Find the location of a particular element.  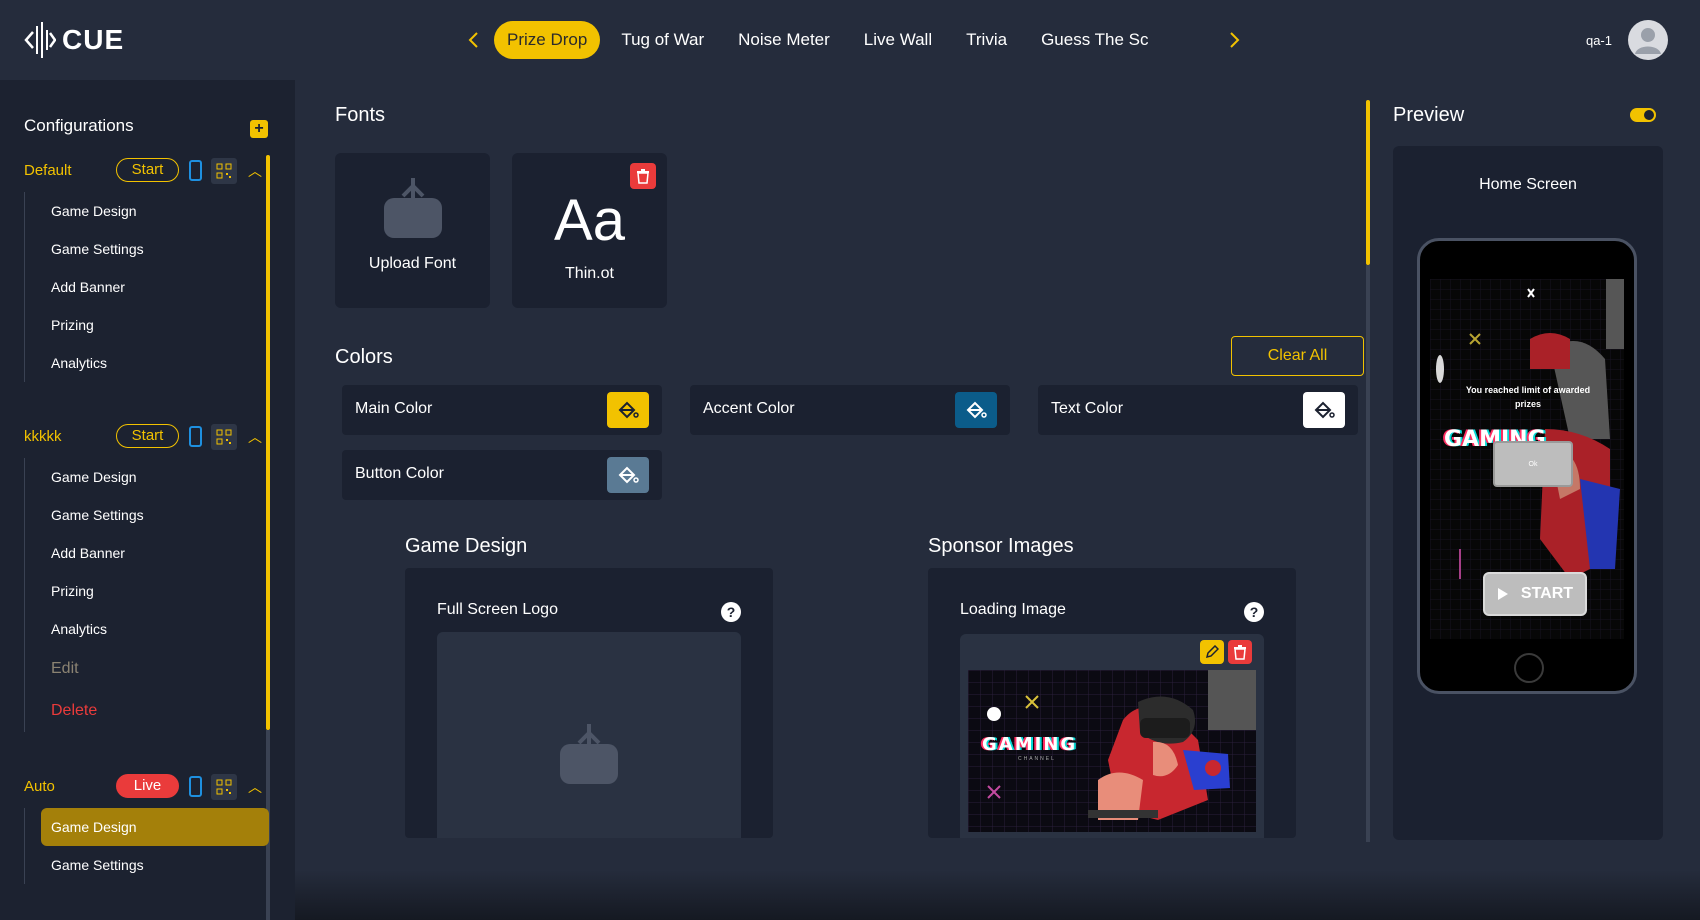

menu-game-design-active: Game Design is located at coordinates (155, 827).